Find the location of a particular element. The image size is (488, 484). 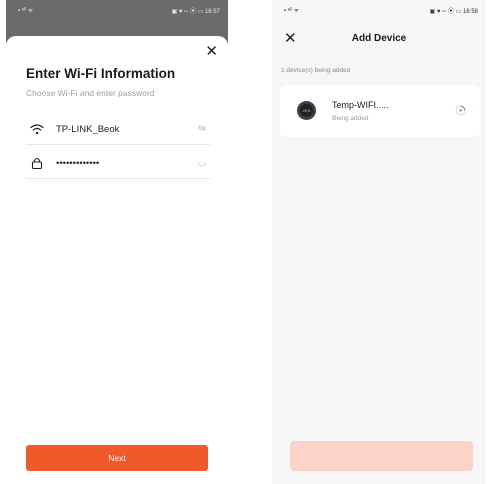

page-title: Enter Wi-Fi Information is located at coordinates (101, 73).